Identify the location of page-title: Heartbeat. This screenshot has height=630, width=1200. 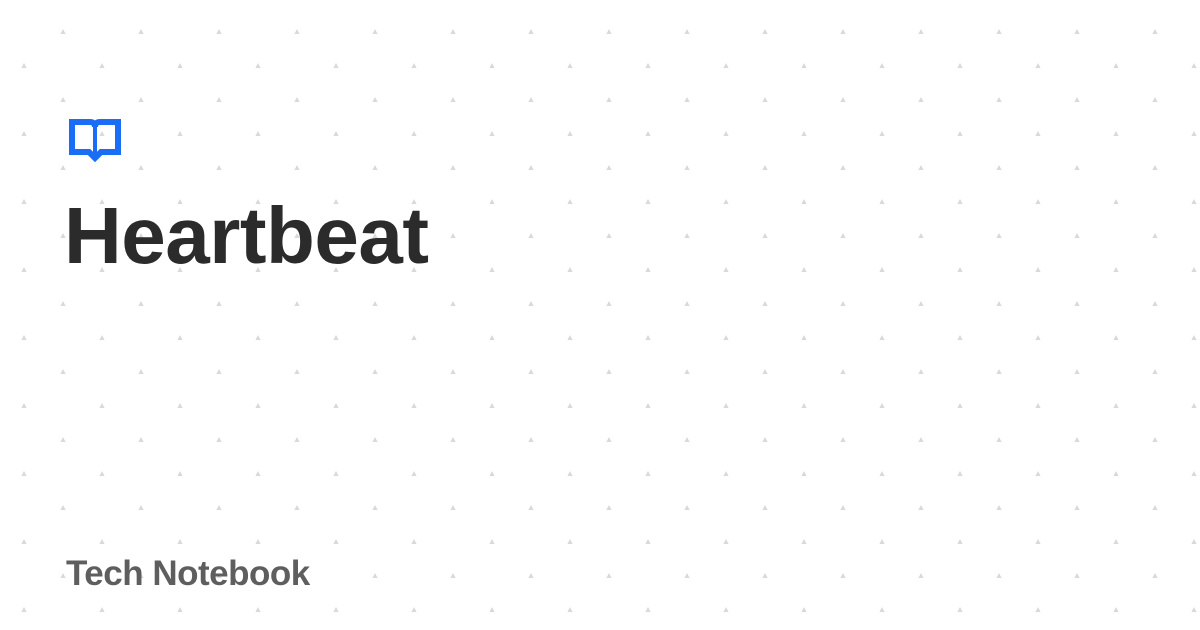
(246, 235).